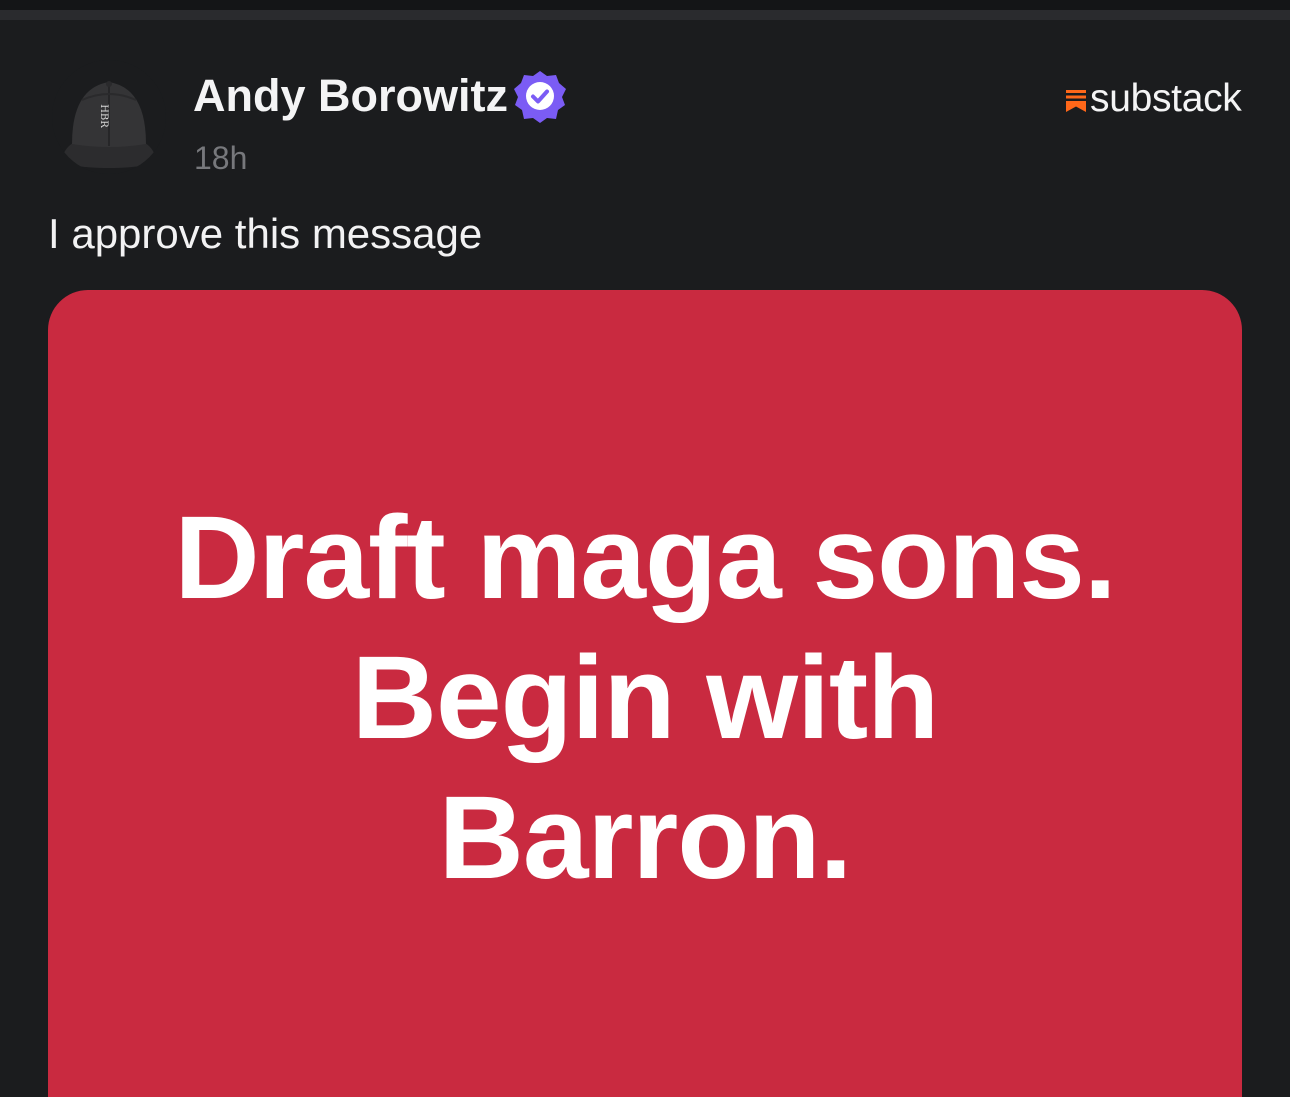 The image size is (1290, 1097). What do you see at coordinates (1166, 98) in the screenshot?
I see `substack-wordmark: substack` at bounding box center [1166, 98].